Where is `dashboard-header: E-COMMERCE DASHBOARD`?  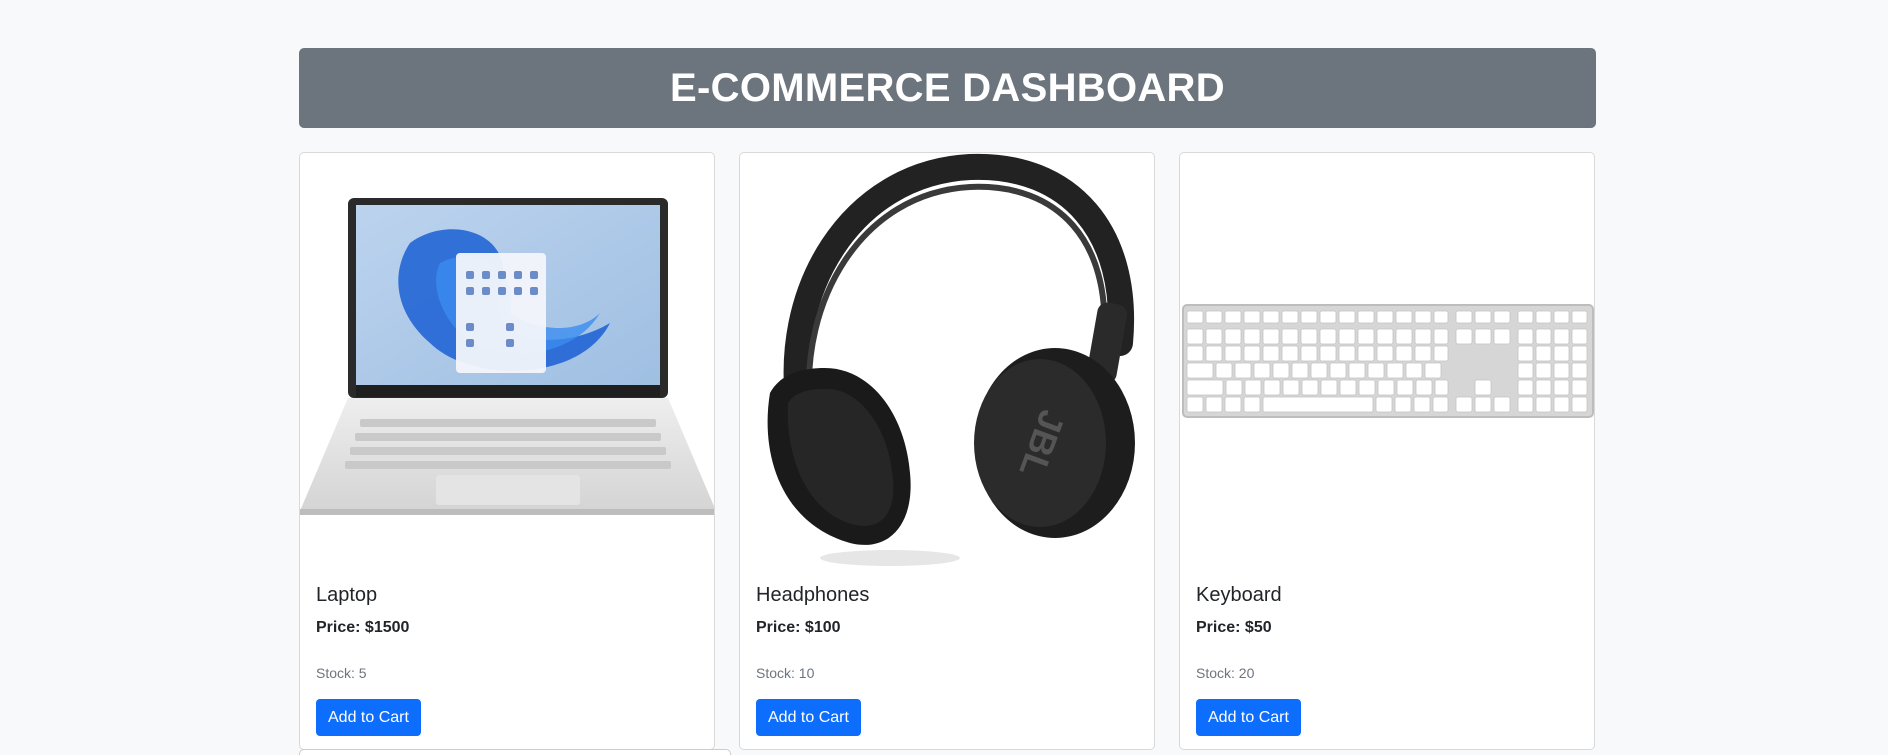
dashboard-header: E-COMMERCE DASHBOARD is located at coordinates (947, 88).